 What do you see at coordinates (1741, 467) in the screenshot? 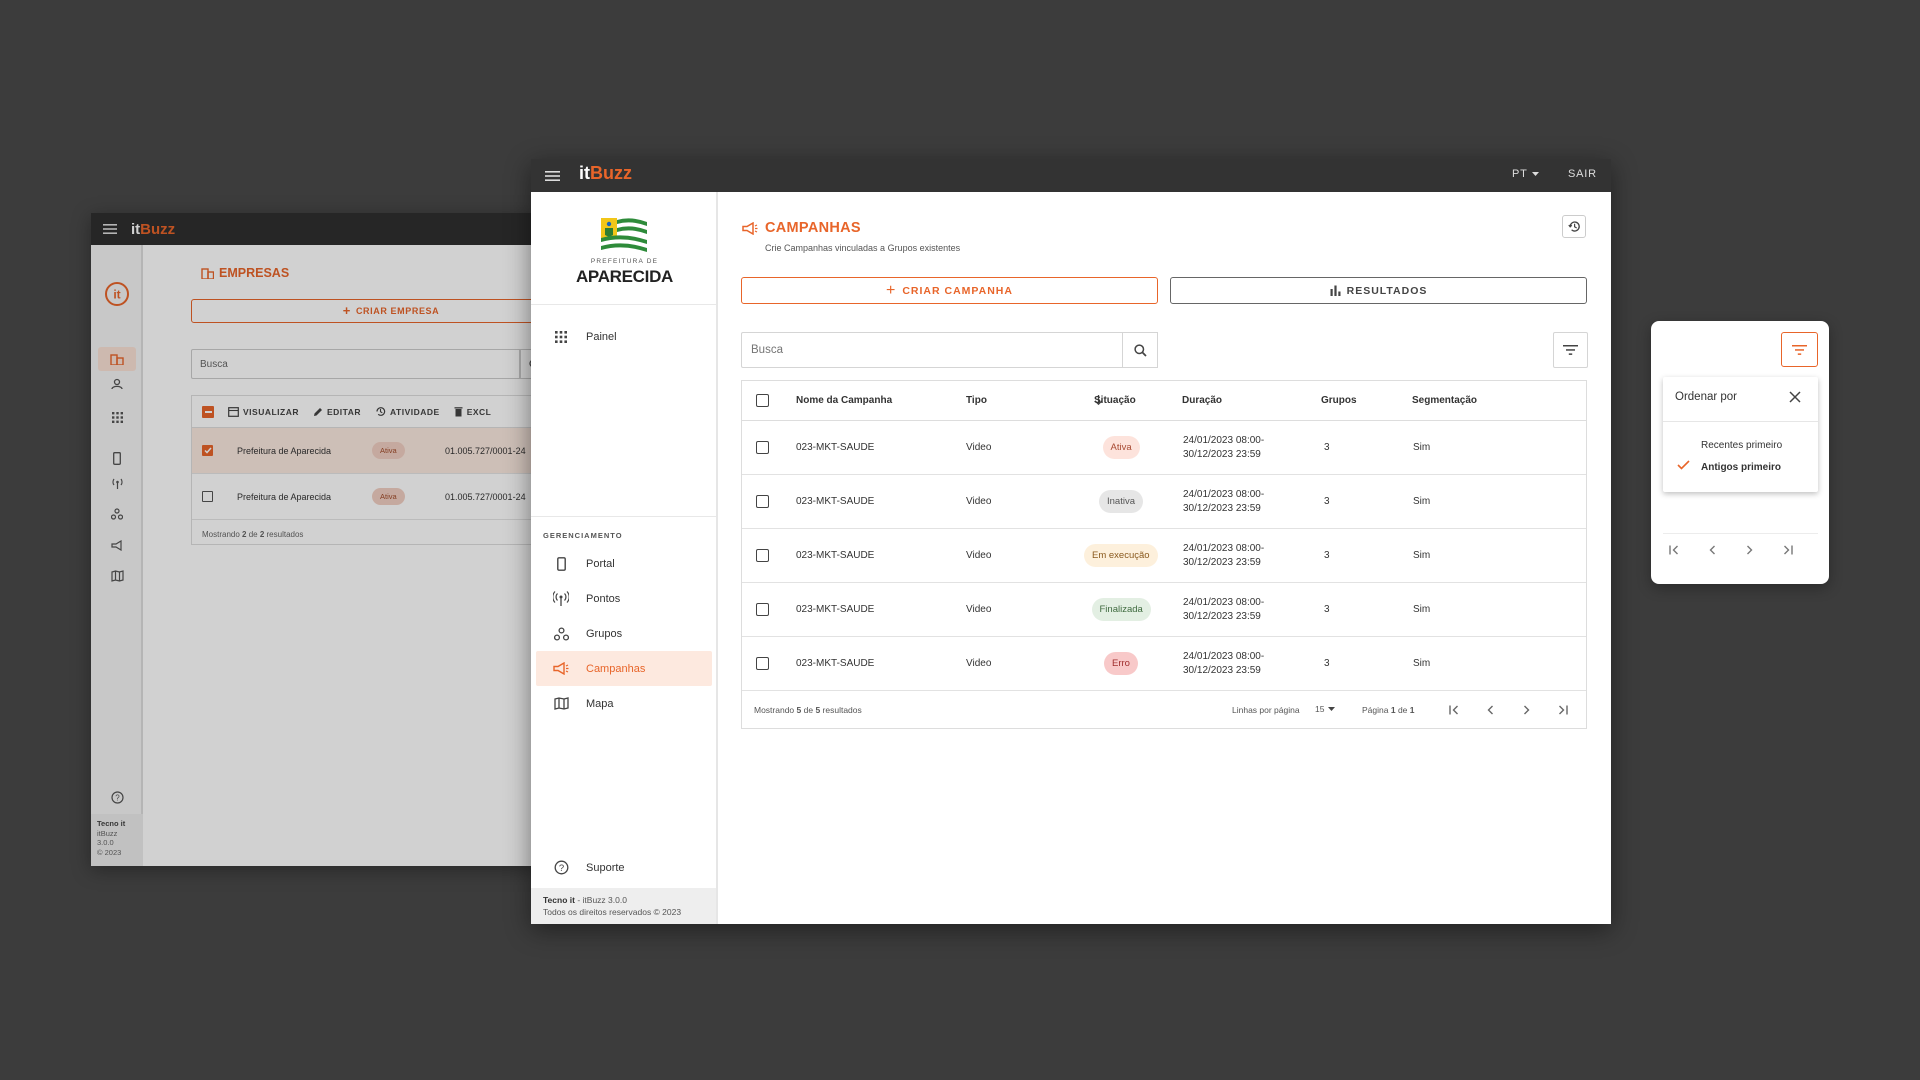
I see `sort-option-oldest: Antigos primeiro` at bounding box center [1741, 467].